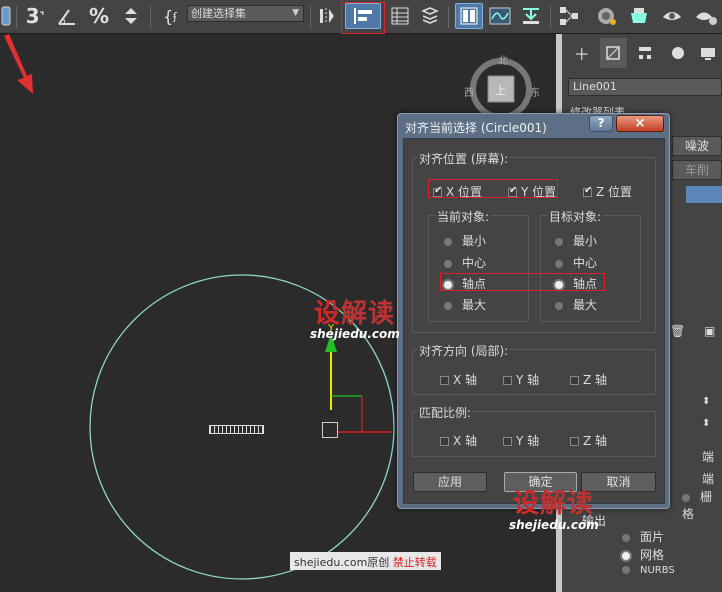 The width and height of the screenshot is (722, 592). Describe the element at coordinates (704, 194) in the screenshot. I see `selected-list-item` at that location.